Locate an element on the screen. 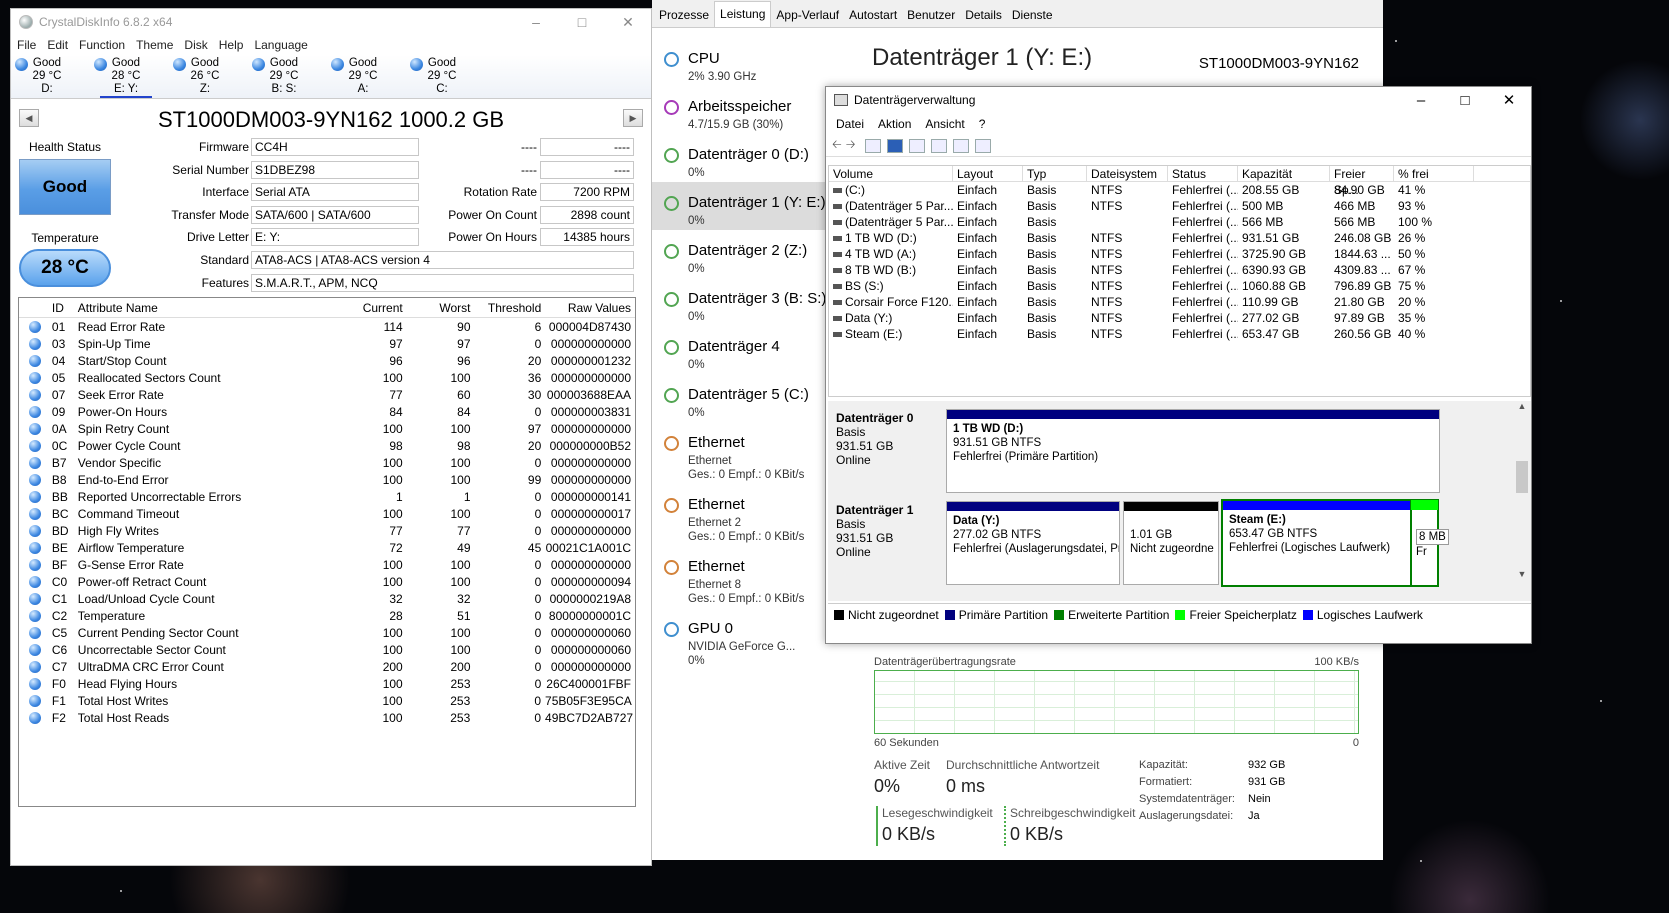 Image resolution: width=1669 pixels, height=913 pixels. tab-prozesse: Prozesse is located at coordinates (684, 15).